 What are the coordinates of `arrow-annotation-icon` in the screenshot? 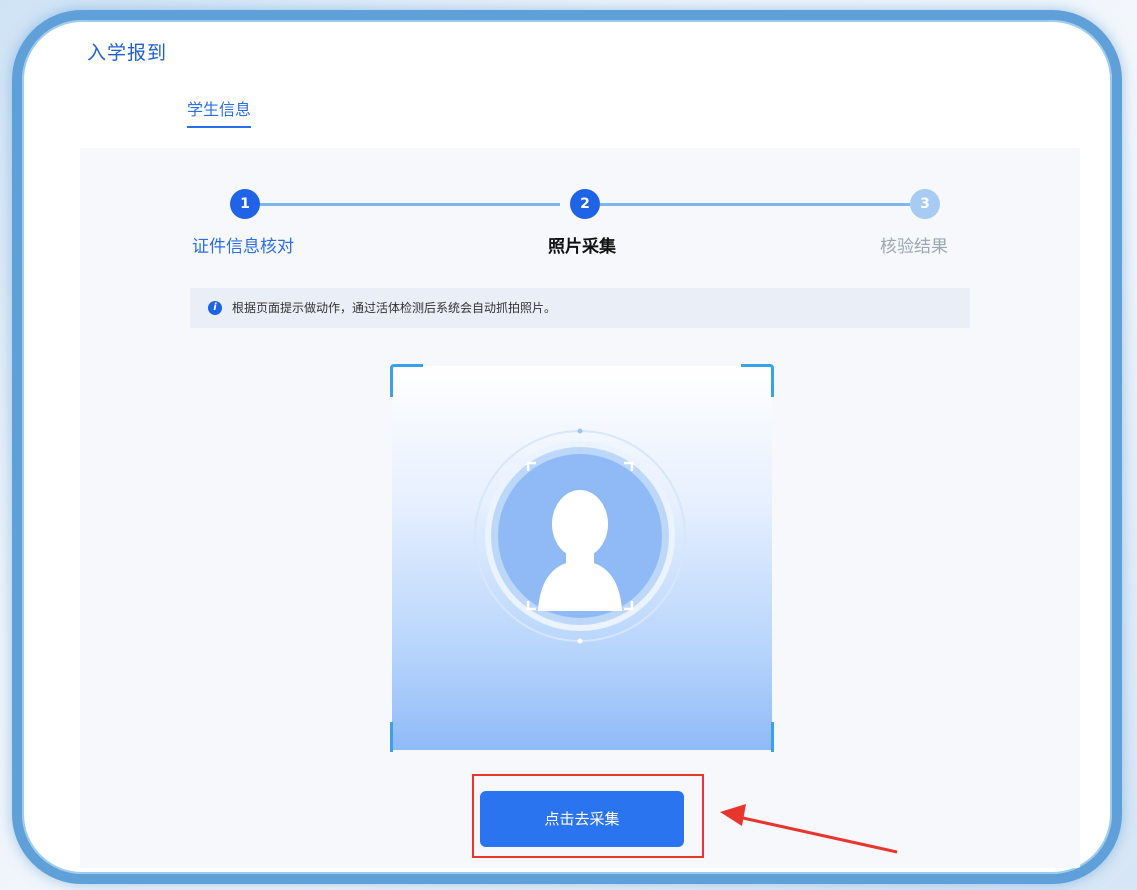 It's located at (809, 829).